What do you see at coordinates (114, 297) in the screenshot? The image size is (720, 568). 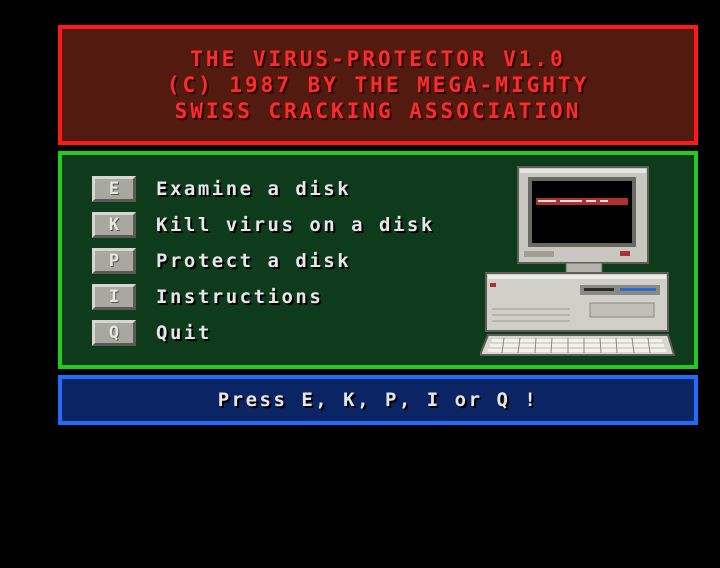 I see `key-button-i: I` at bounding box center [114, 297].